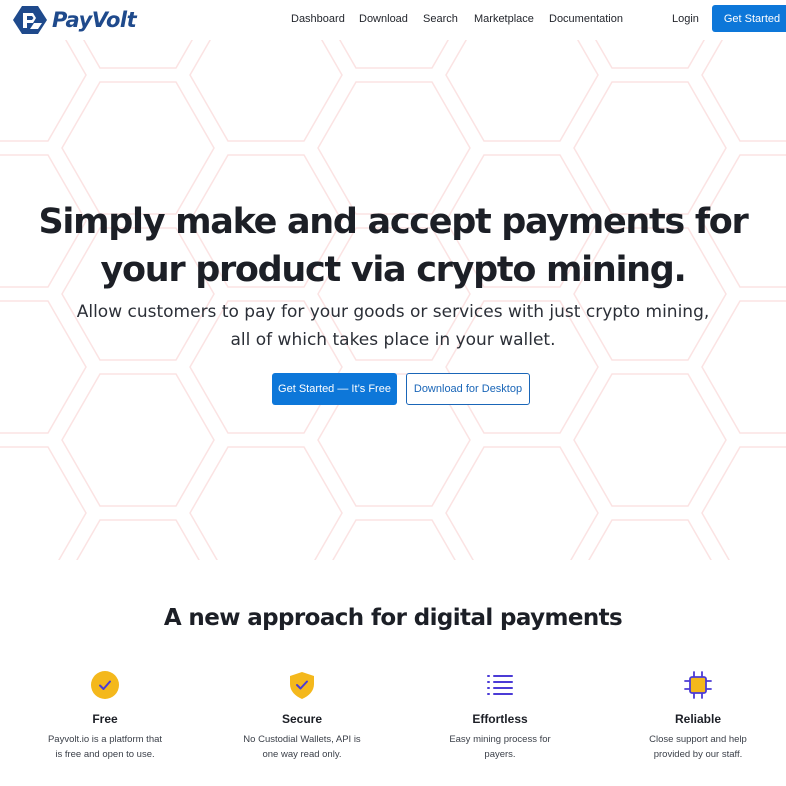  Describe the element at coordinates (393, 270) in the screenshot. I see `hero-title-line-2: your product via crypto mining.` at that location.